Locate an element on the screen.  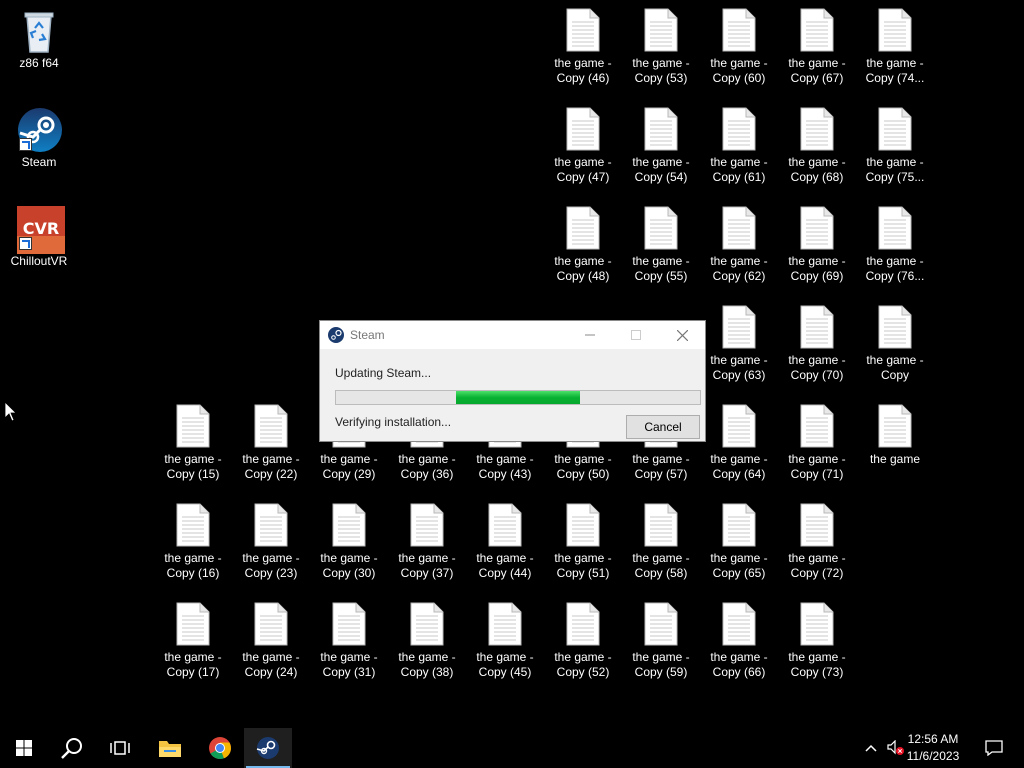
desktop-file-icon: the game - Copy (54) is located at coordinates (661, 143).